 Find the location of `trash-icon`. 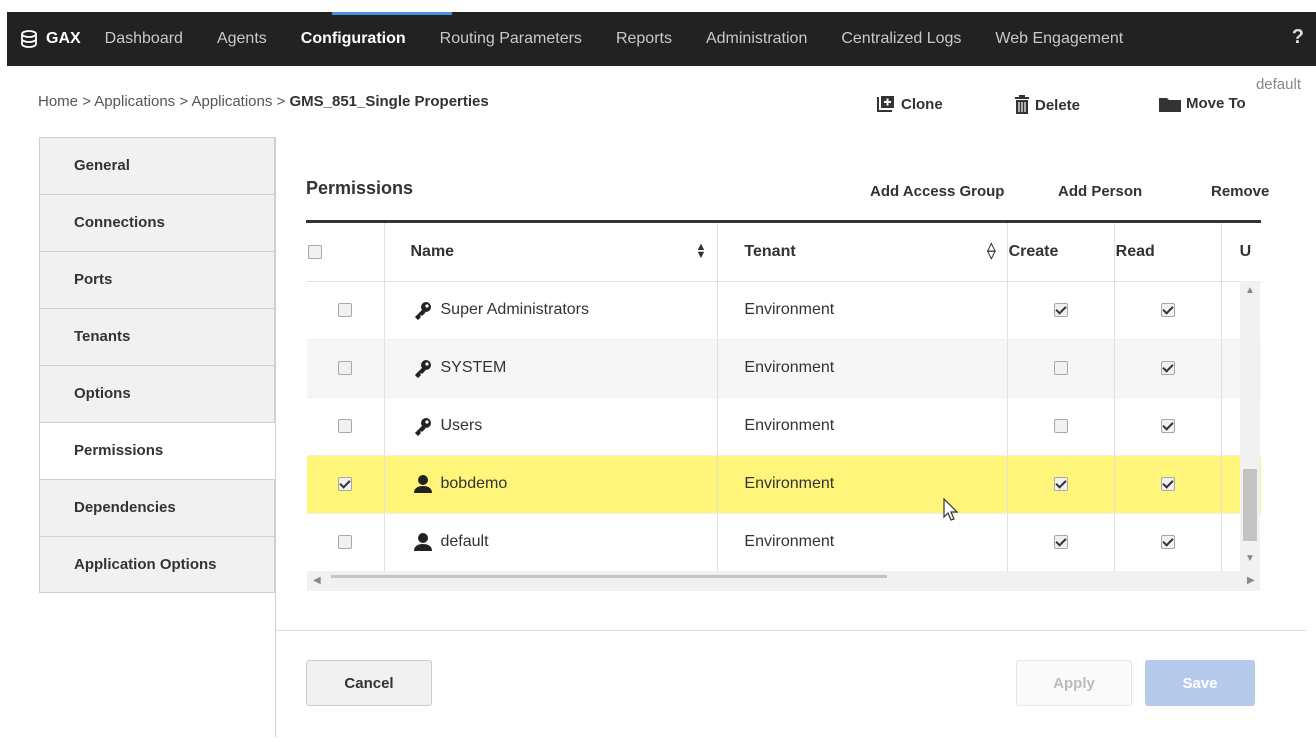

trash-icon is located at coordinates (1022, 104).